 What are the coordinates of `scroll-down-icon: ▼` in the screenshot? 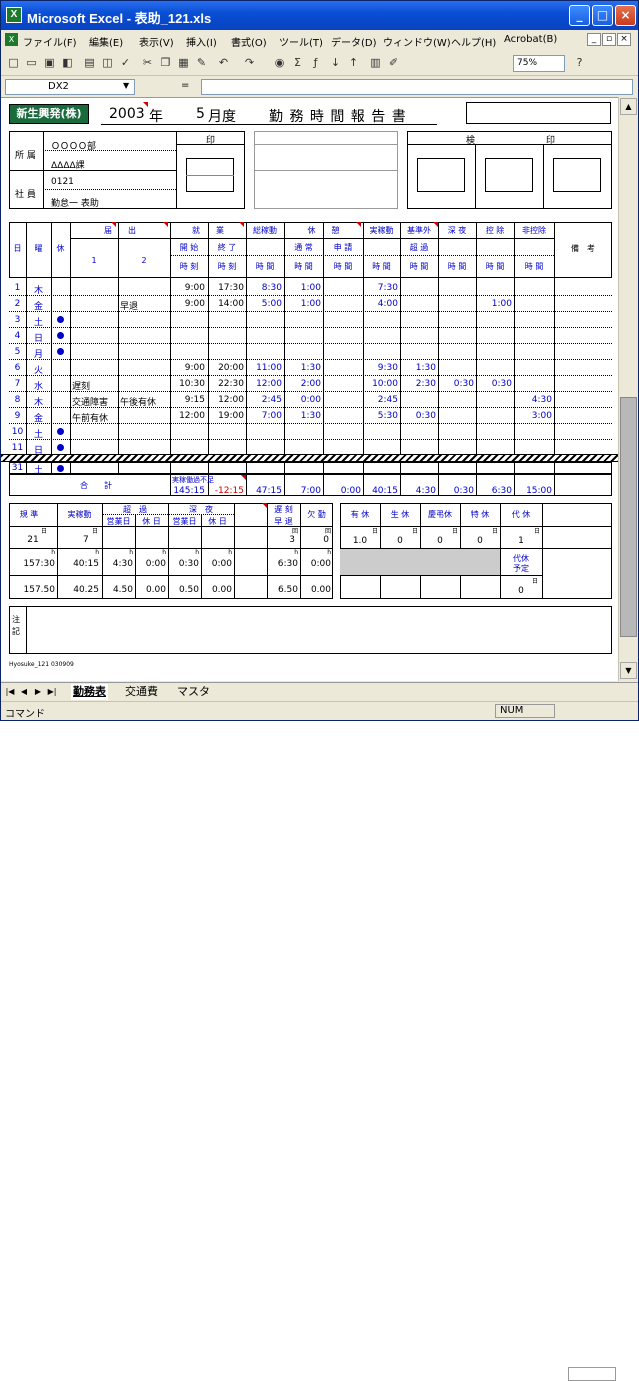 It's located at (628, 670).